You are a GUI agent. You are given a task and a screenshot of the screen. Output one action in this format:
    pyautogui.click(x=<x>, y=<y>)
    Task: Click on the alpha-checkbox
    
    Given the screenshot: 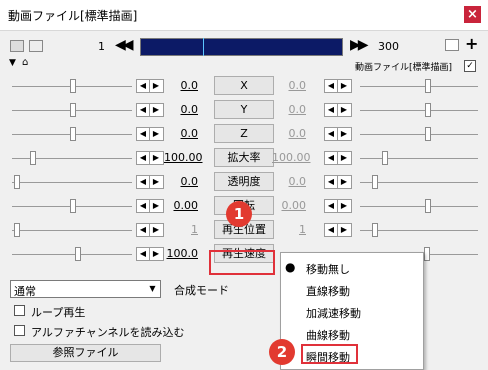 What is the action you would take?
    pyautogui.click(x=19, y=330)
    